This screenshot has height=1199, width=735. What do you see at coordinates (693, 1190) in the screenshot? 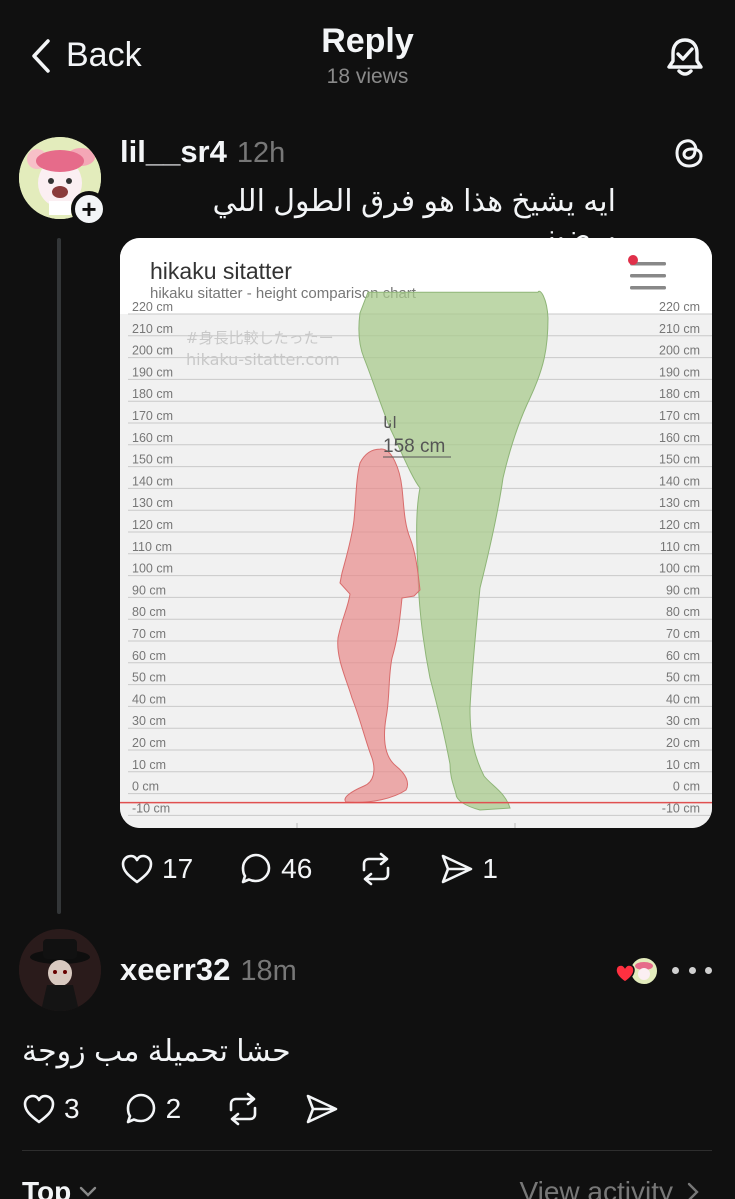
I see `chevron-right-icon` at bounding box center [693, 1190].